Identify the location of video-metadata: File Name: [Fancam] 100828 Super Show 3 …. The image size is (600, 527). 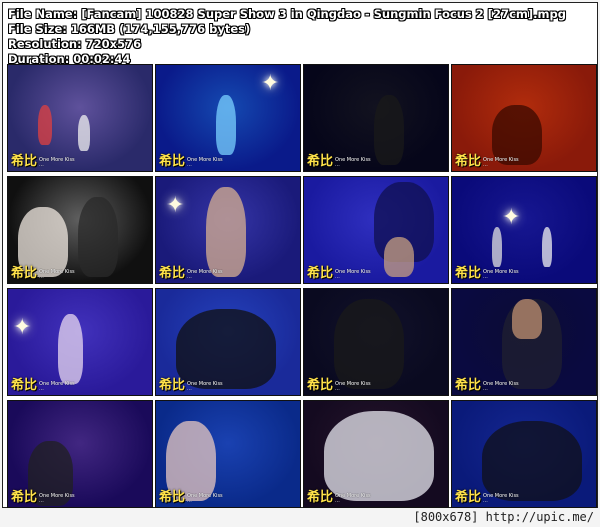
(287, 37).